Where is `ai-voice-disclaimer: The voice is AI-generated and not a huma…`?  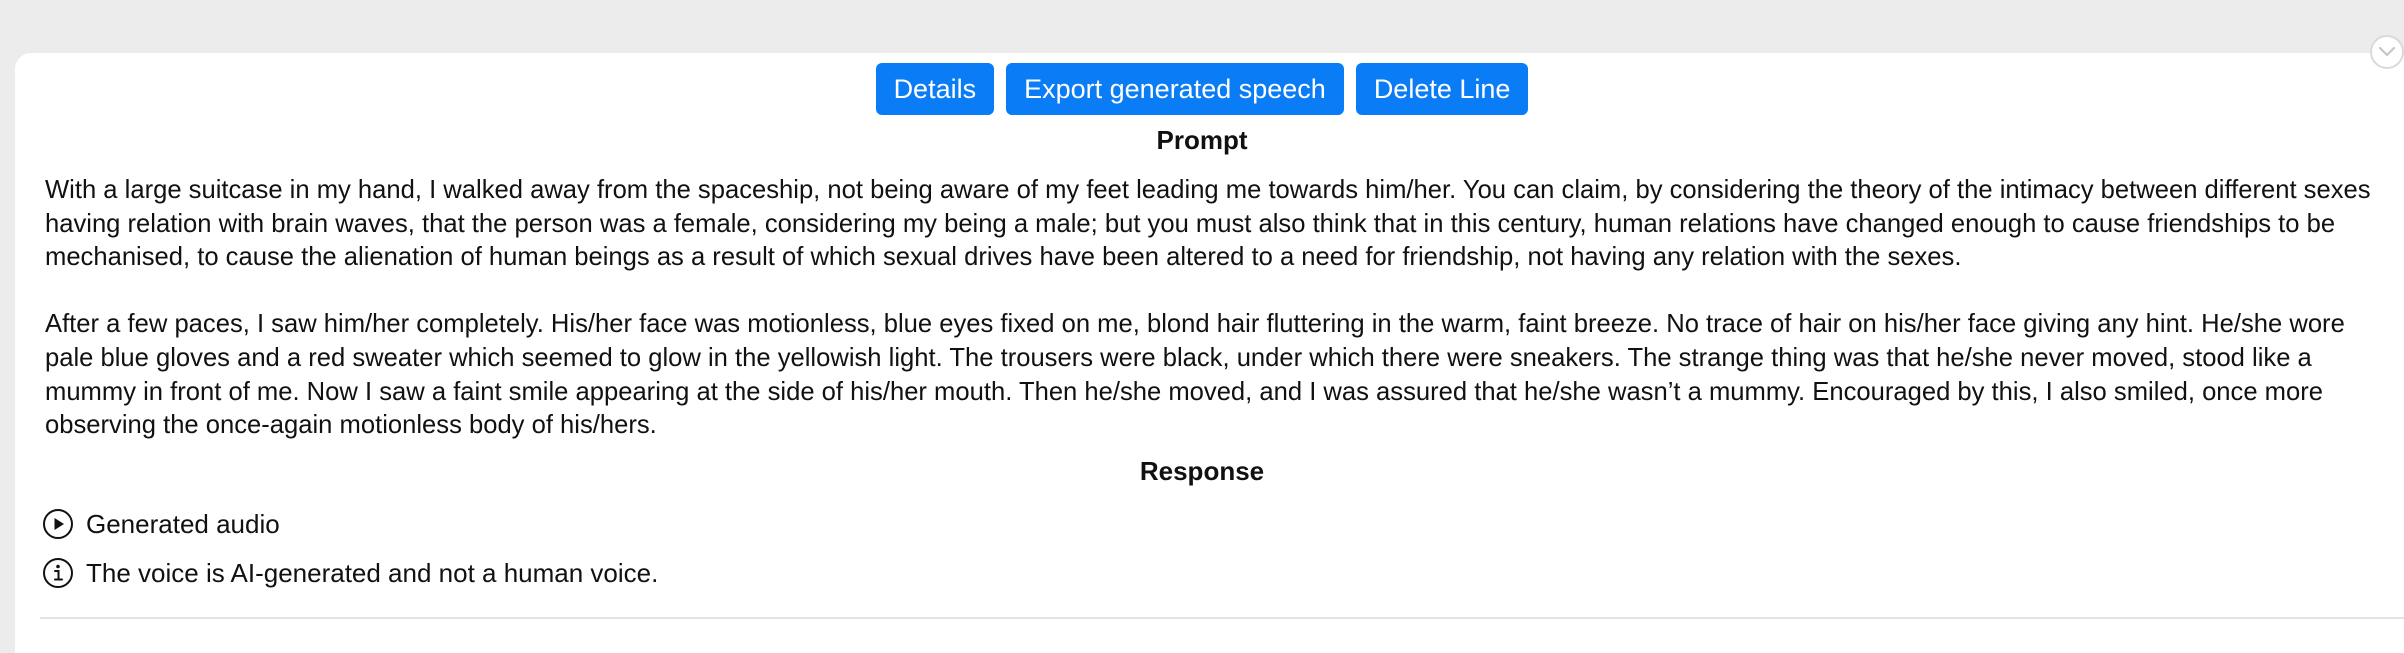
ai-voice-disclaimer: The voice is AI-generated and not a huma… is located at coordinates (350, 573).